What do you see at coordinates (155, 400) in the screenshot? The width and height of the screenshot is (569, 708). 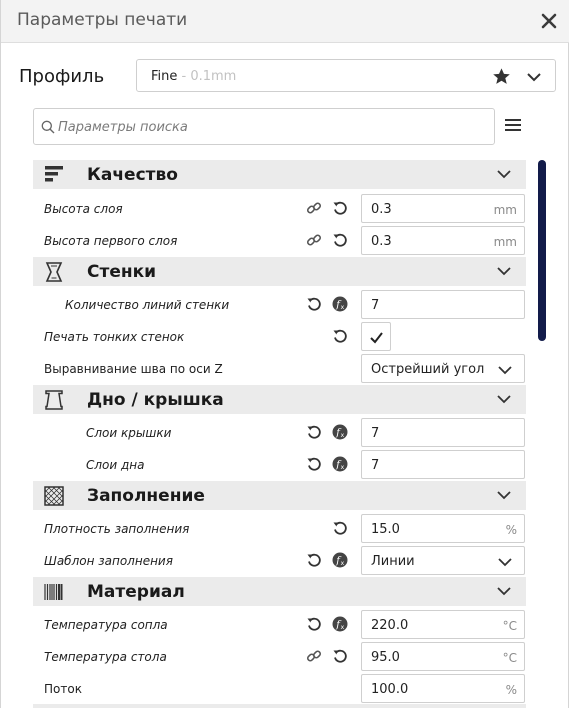 I see `category-label: Дно / крышка` at bounding box center [155, 400].